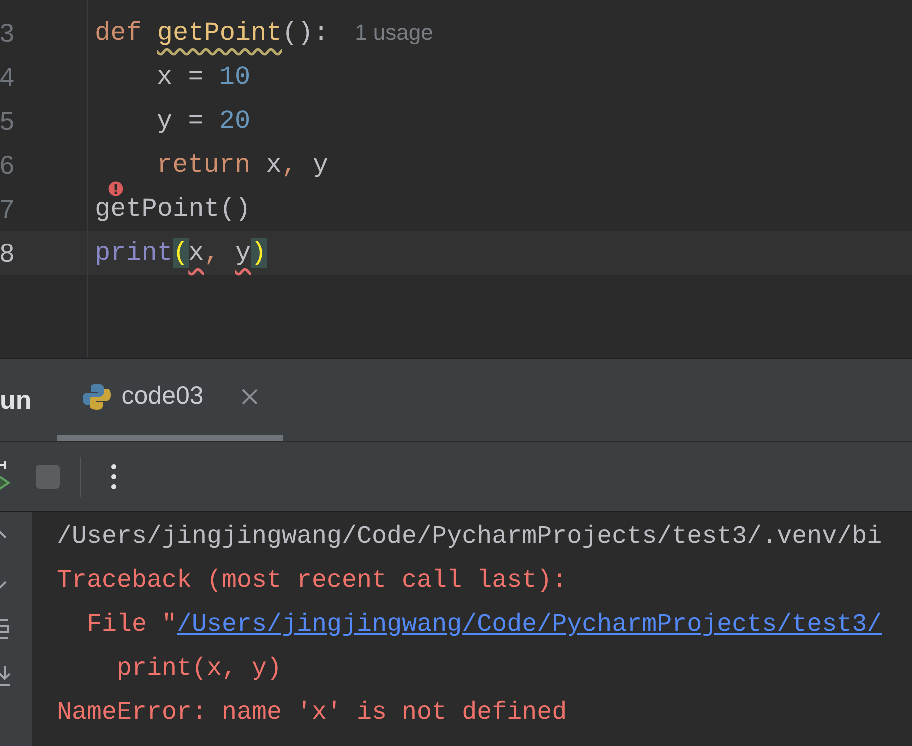 The height and width of the screenshot is (746, 912). I want to click on code-line: def getPoint():, so click(212, 33).